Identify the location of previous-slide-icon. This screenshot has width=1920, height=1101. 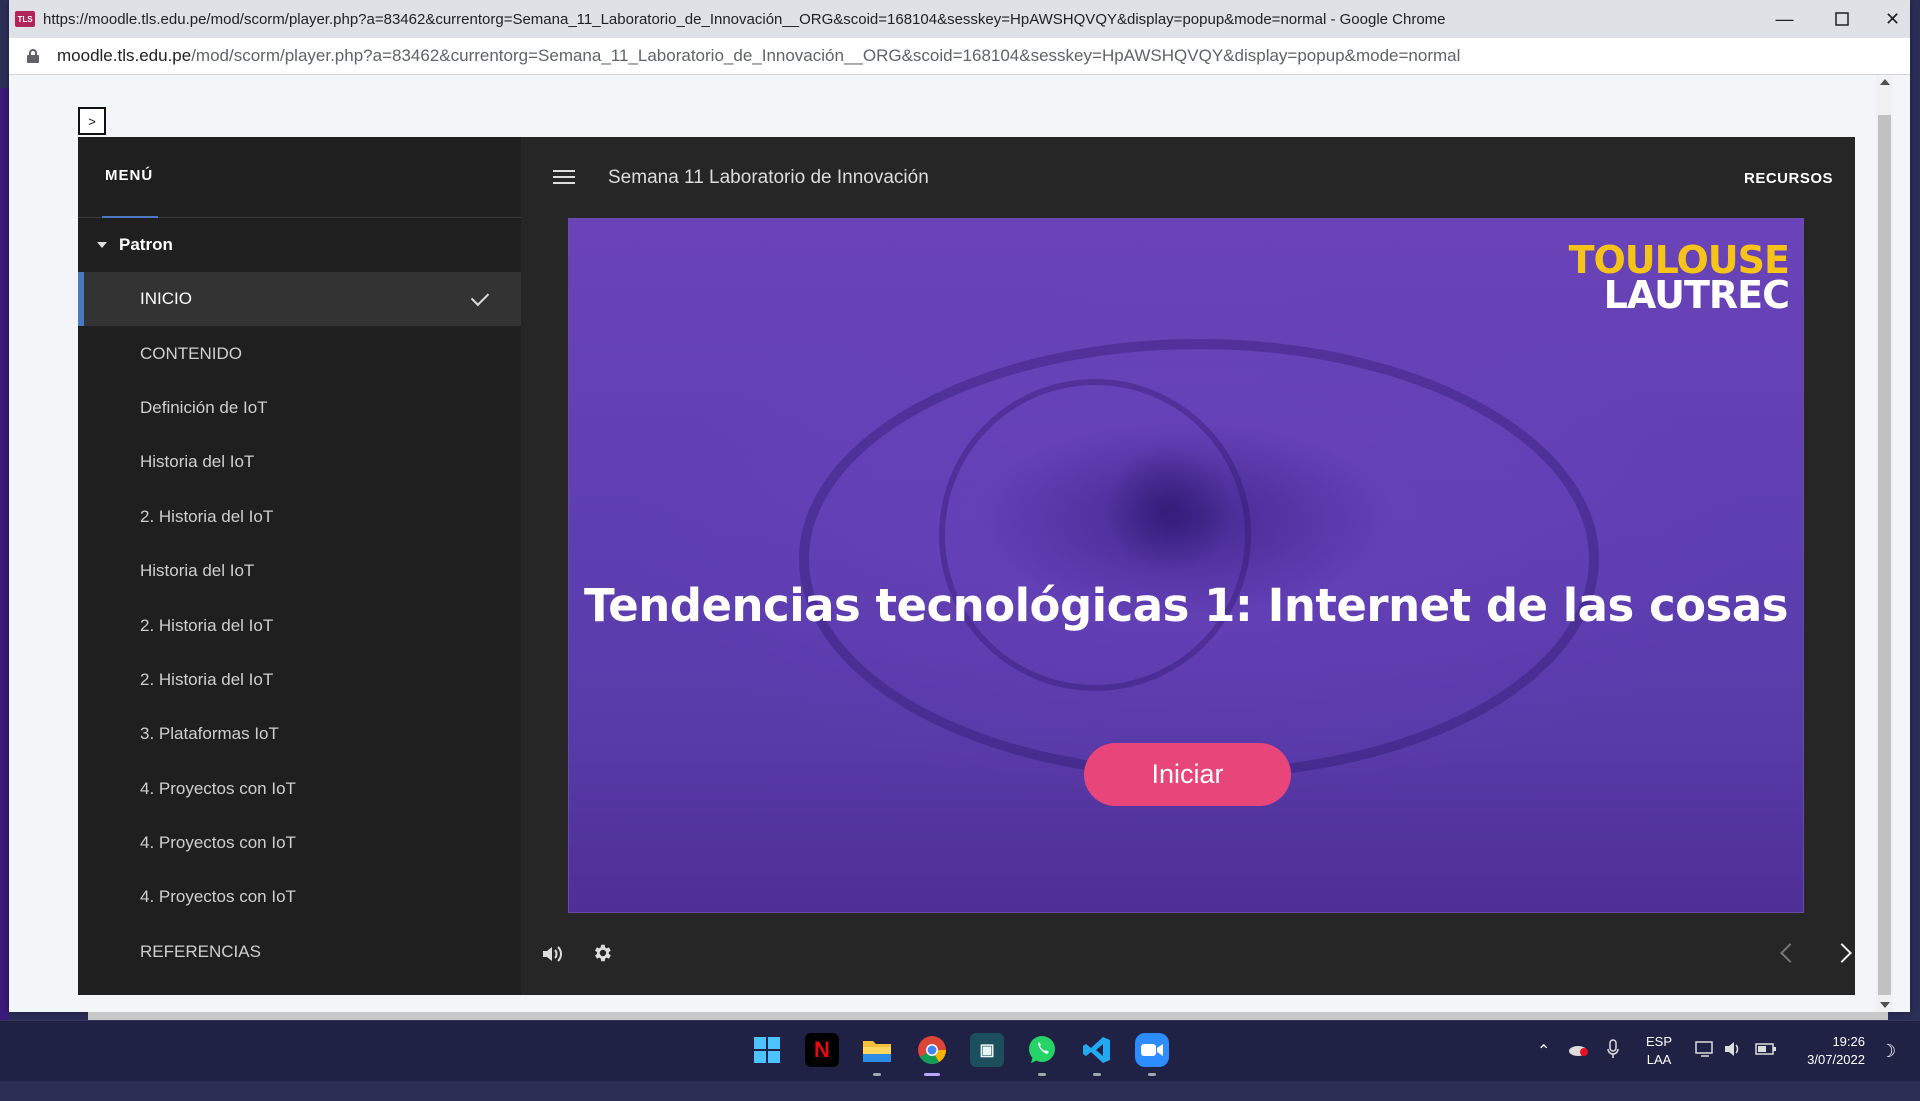
(1790, 953).